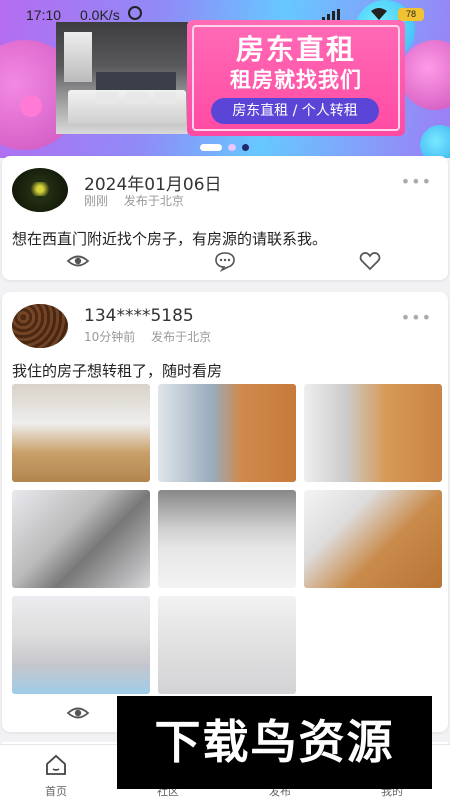 The height and width of the screenshot is (800, 450). I want to click on post-username: 134****5185, so click(139, 316).